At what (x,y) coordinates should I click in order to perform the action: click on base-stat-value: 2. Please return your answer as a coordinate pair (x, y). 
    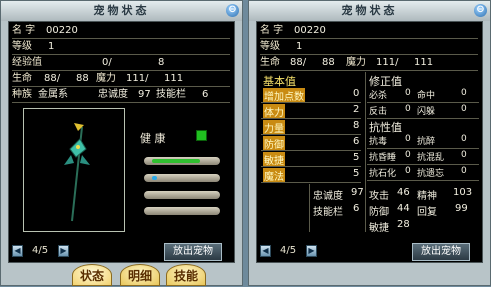
    Looking at the image, I should click on (356, 109).